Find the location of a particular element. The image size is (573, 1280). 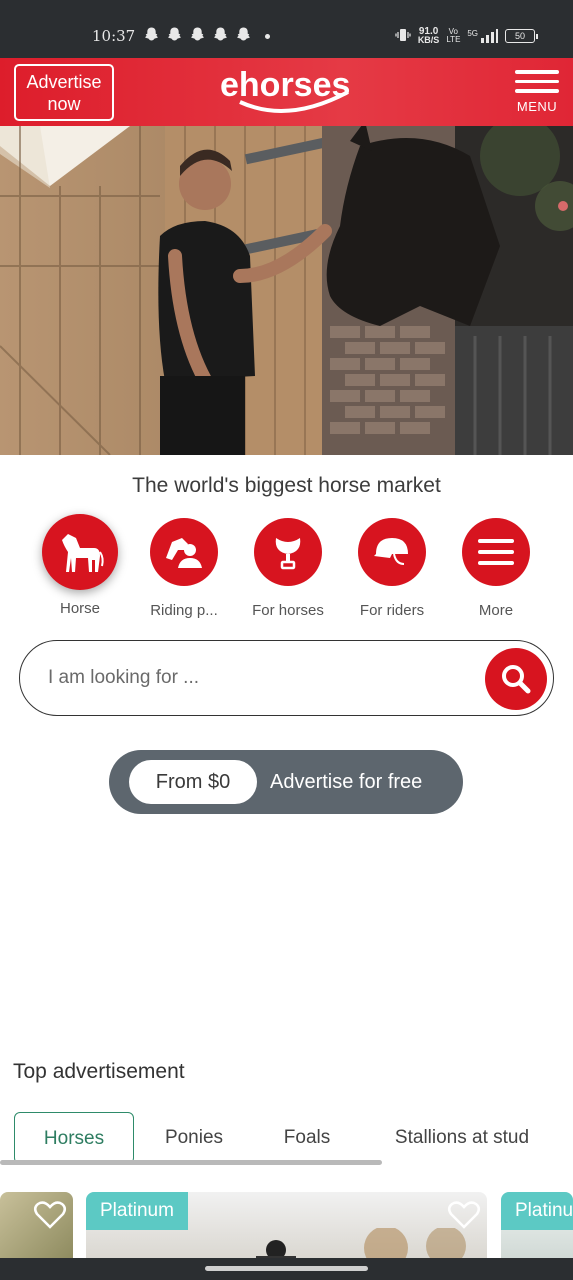

net-speed: 91.0 KB/S is located at coordinates (428, 35).